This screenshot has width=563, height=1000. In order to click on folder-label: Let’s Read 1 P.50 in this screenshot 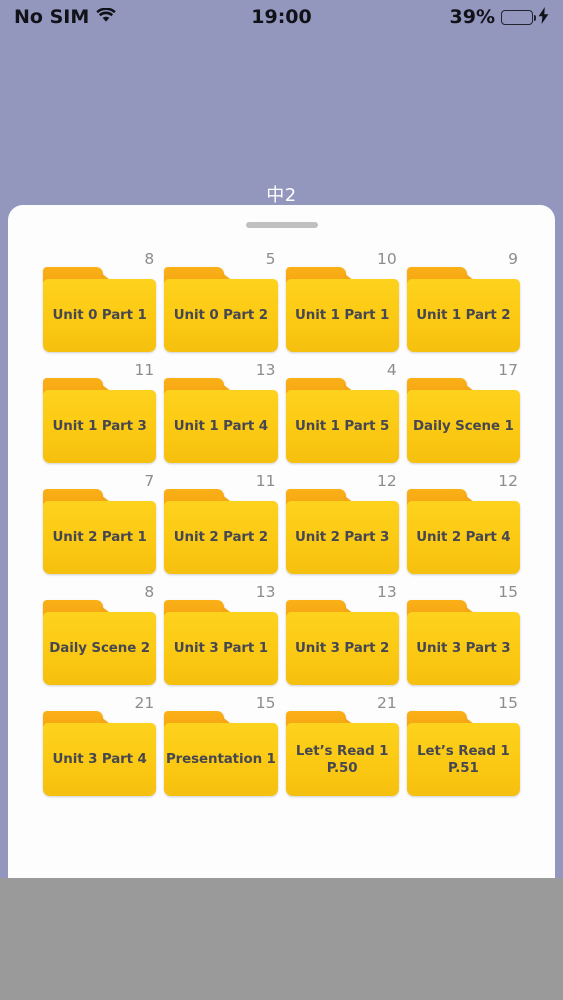, I will do `click(342, 759)`.